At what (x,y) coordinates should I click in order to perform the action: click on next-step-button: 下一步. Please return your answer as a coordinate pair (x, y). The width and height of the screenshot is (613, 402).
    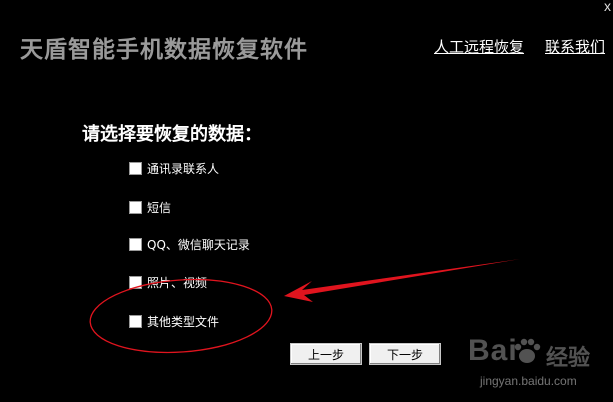
    Looking at the image, I should click on (405, 354).